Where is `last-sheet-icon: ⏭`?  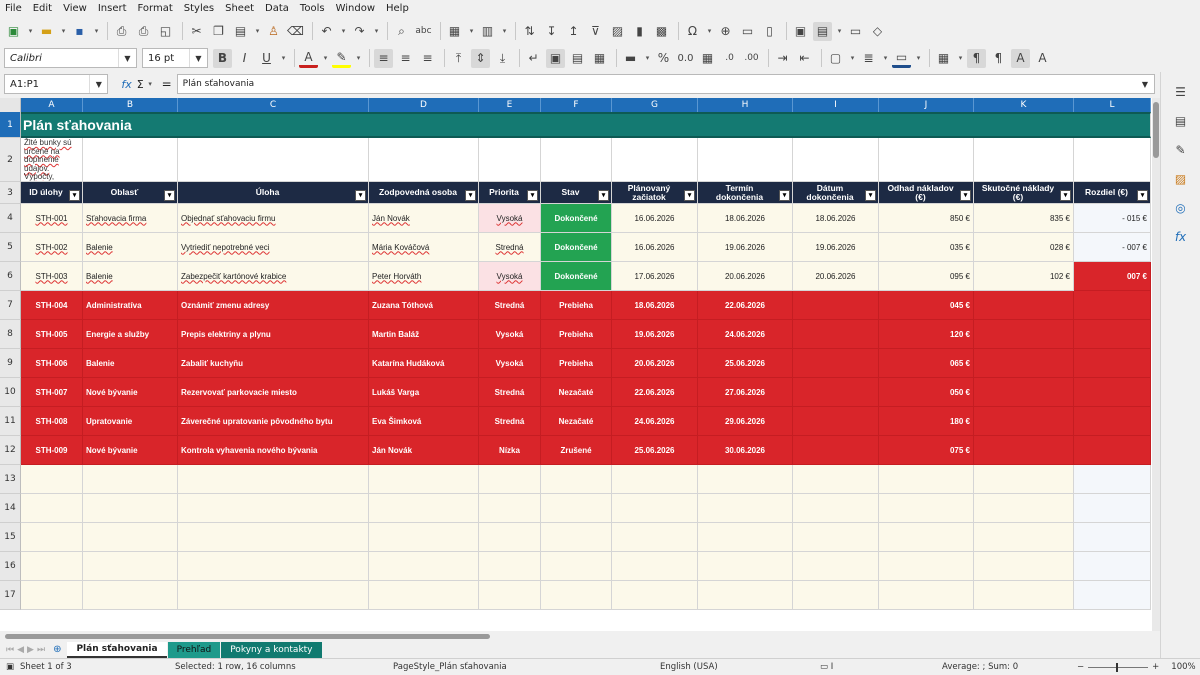
last-sheet-icon: ⏭ is located at coordinates (41, 650).